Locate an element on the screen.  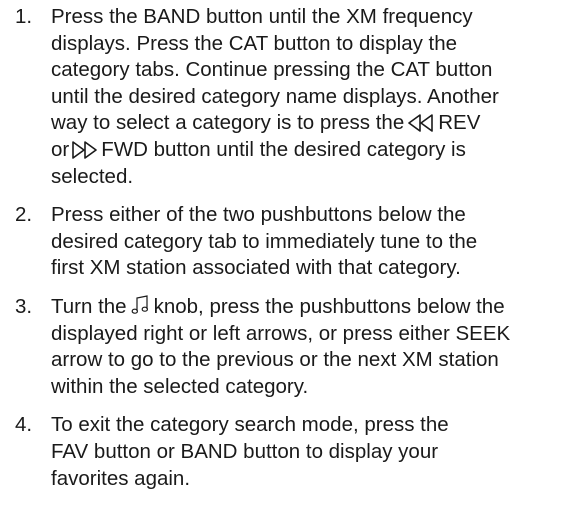
step-number: 3. is located at coordinates (24, 306).